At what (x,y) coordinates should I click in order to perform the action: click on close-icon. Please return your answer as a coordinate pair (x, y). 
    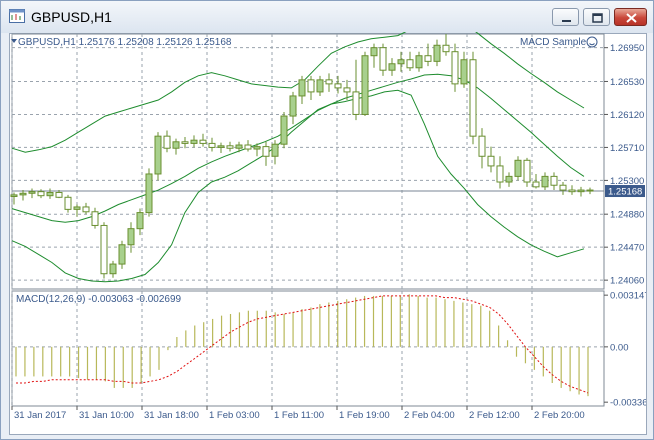
    Looking at the image, I should click on (631, 18).